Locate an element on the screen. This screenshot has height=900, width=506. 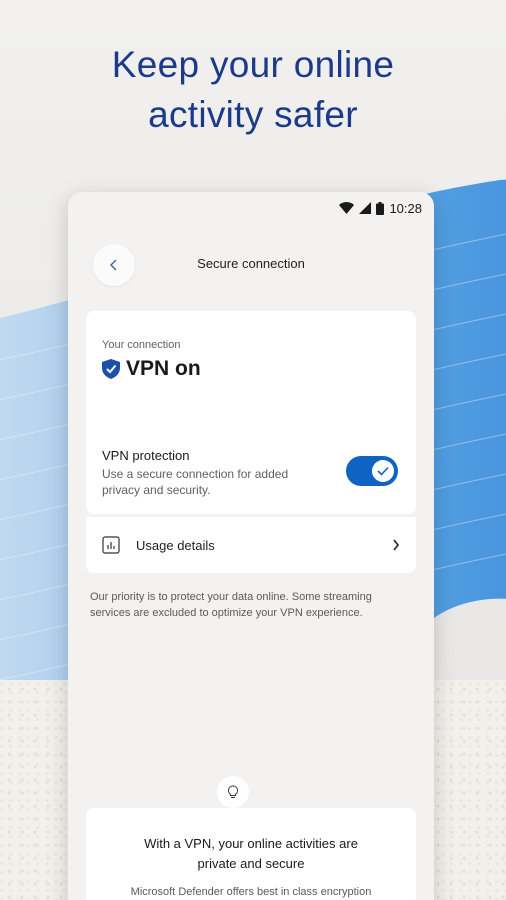
battery-icon is located at coordinates (380, 208).